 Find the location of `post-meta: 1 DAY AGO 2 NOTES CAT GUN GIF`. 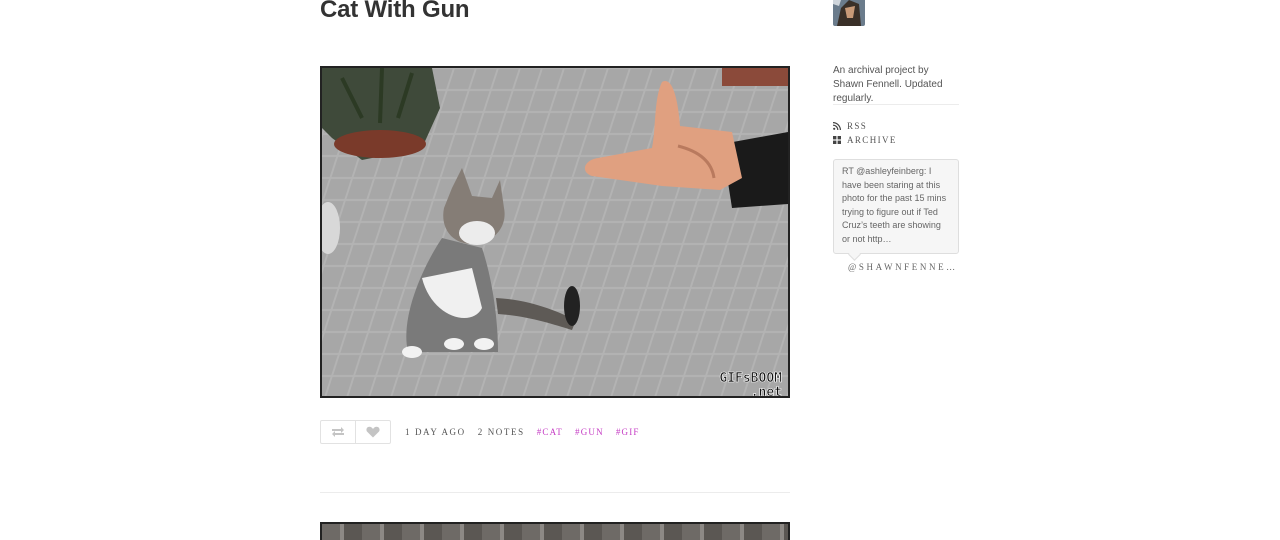

post-meta: 1 DAY AGO 2 NOTES CAT GUN GIF is located at coordinates (522, 432).